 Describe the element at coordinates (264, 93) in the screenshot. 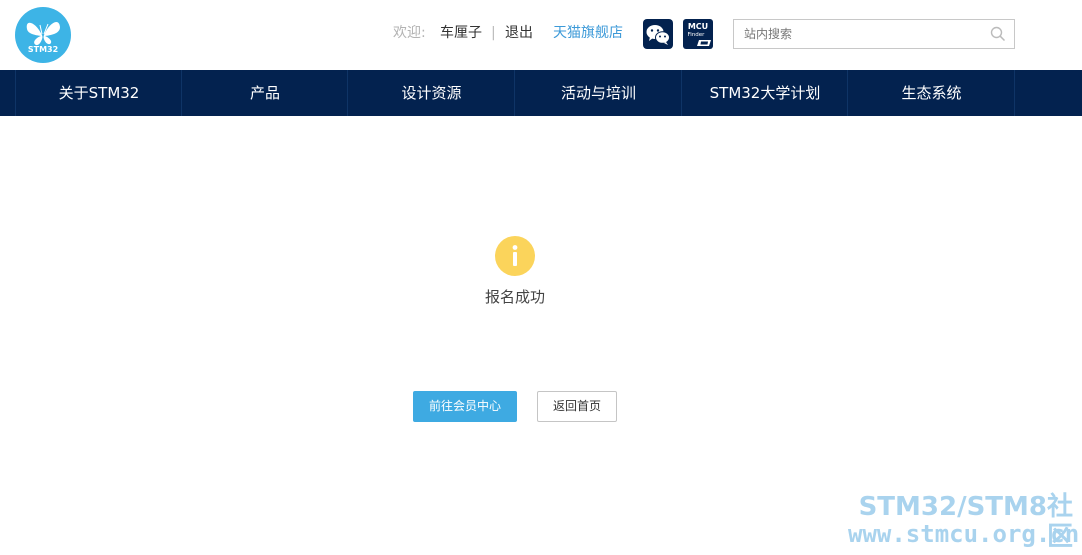

I see `nav-item-products: 产品` at that location.